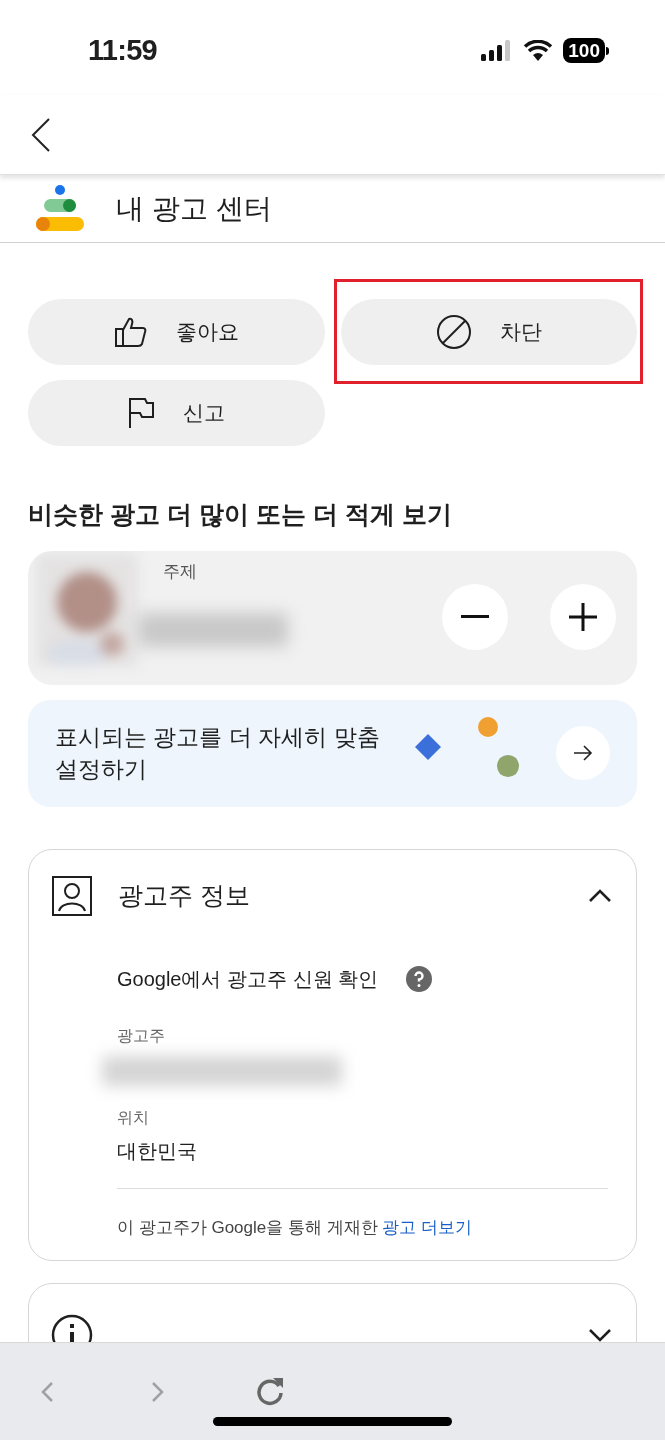  What do you see at coordinates (176, 332) in the screenshot?
I see `action-button: 좋아요` at bounding box center [176, 332].